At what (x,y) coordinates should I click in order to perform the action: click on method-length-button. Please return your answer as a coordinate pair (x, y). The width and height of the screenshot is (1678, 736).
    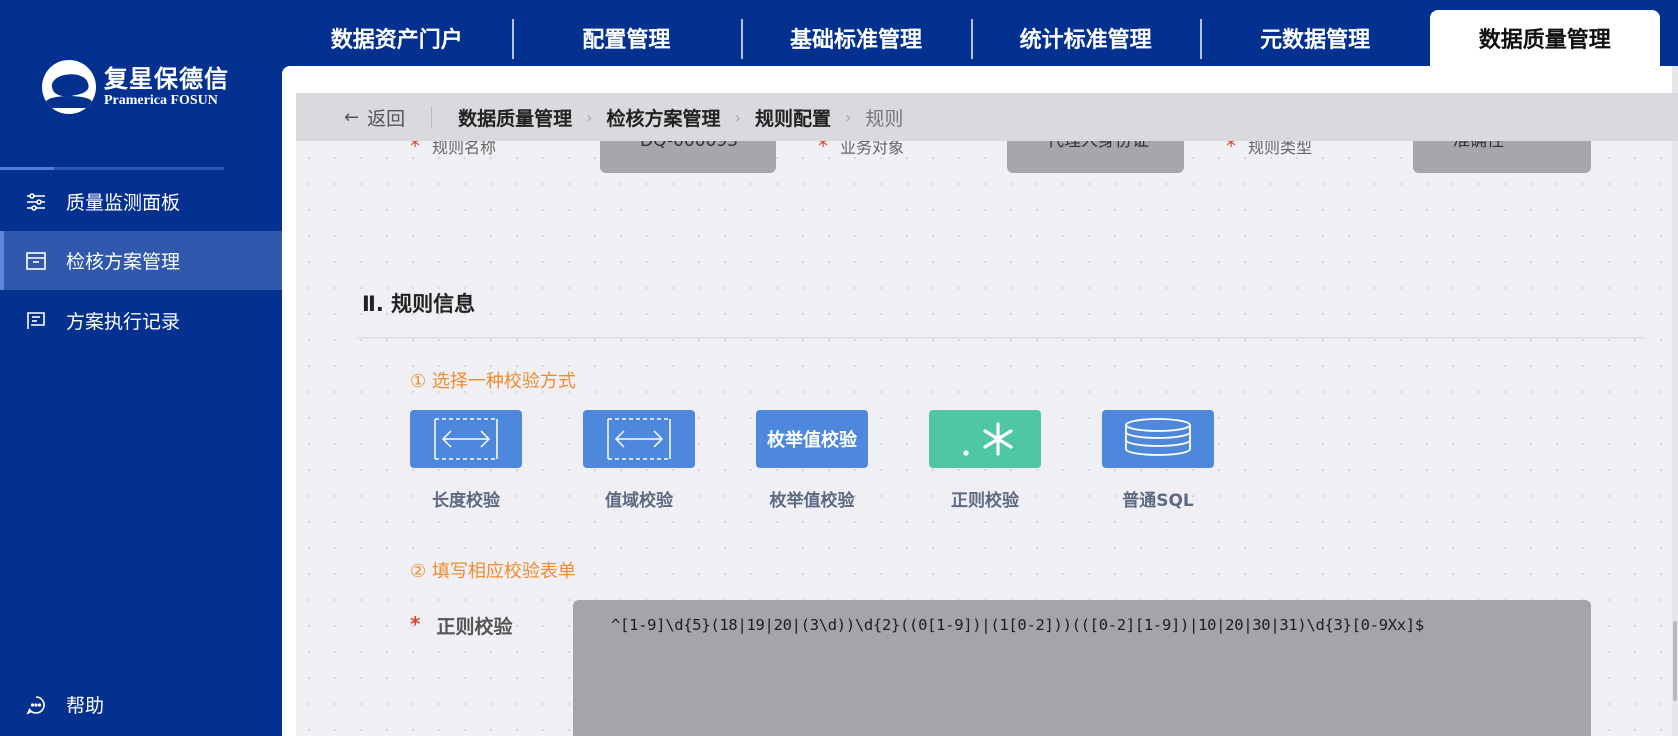
    Looking at the image, I should click on (466, 439).